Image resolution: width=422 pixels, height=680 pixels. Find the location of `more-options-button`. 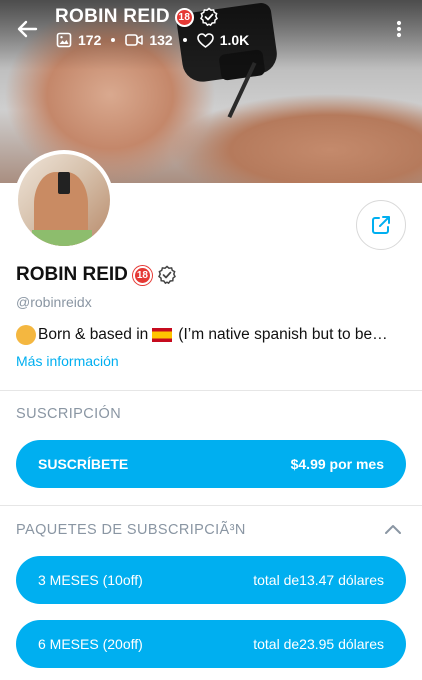

more-options-button is located at coordinates (399, 29).